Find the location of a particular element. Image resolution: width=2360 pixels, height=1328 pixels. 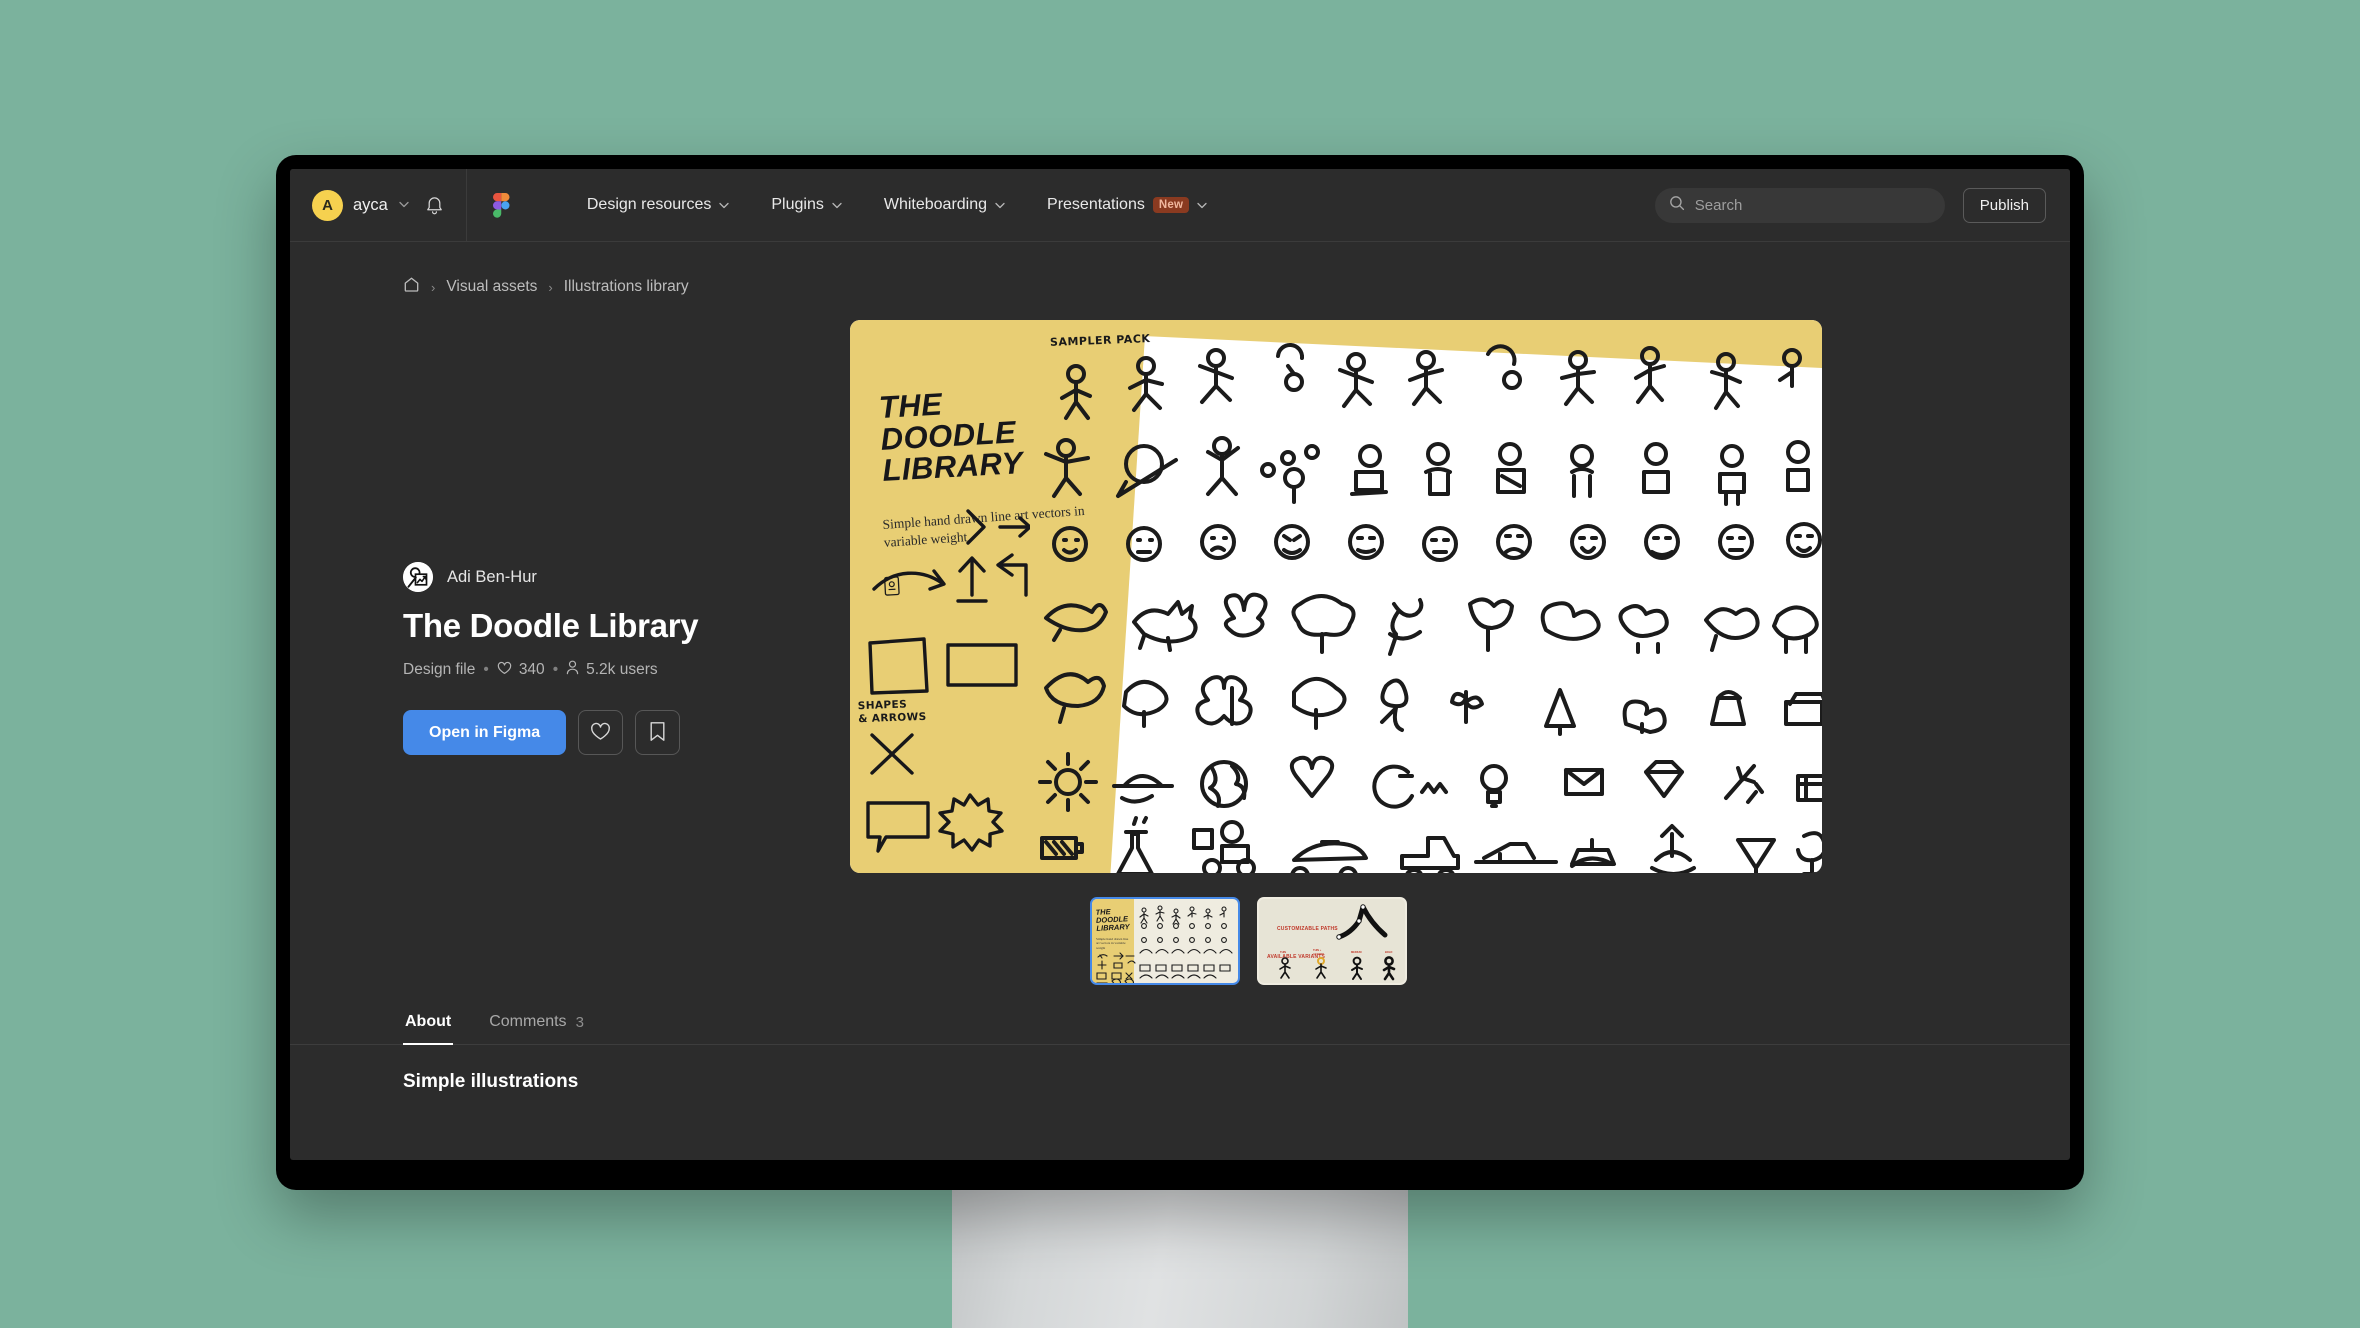

tab-about: About is located at coordinates (428, 1029).